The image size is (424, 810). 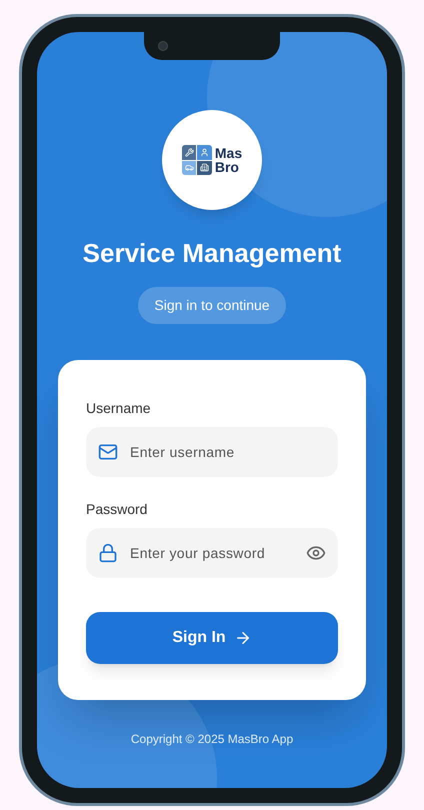 I want to click on input-field: Enter username, so click(x=212, y=452).